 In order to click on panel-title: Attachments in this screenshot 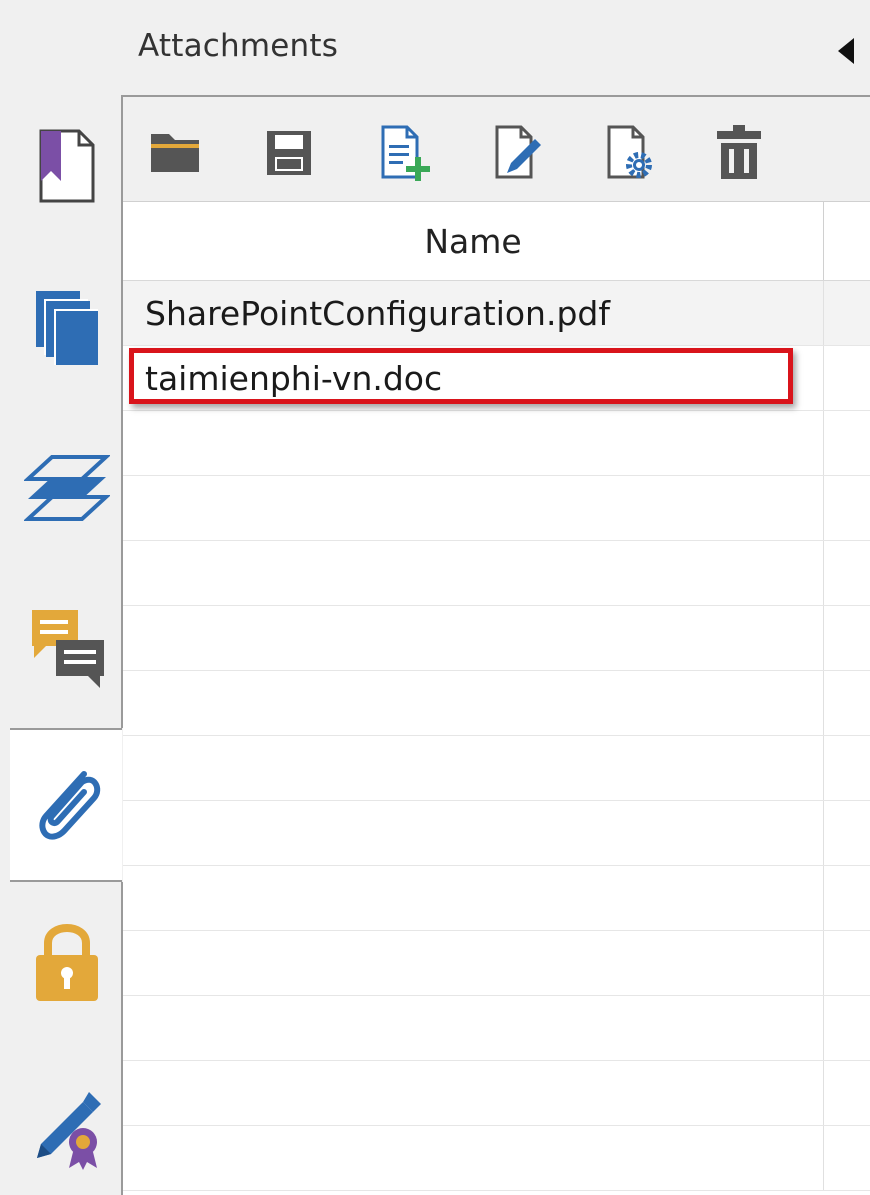, I will do `click(238, 46)`.